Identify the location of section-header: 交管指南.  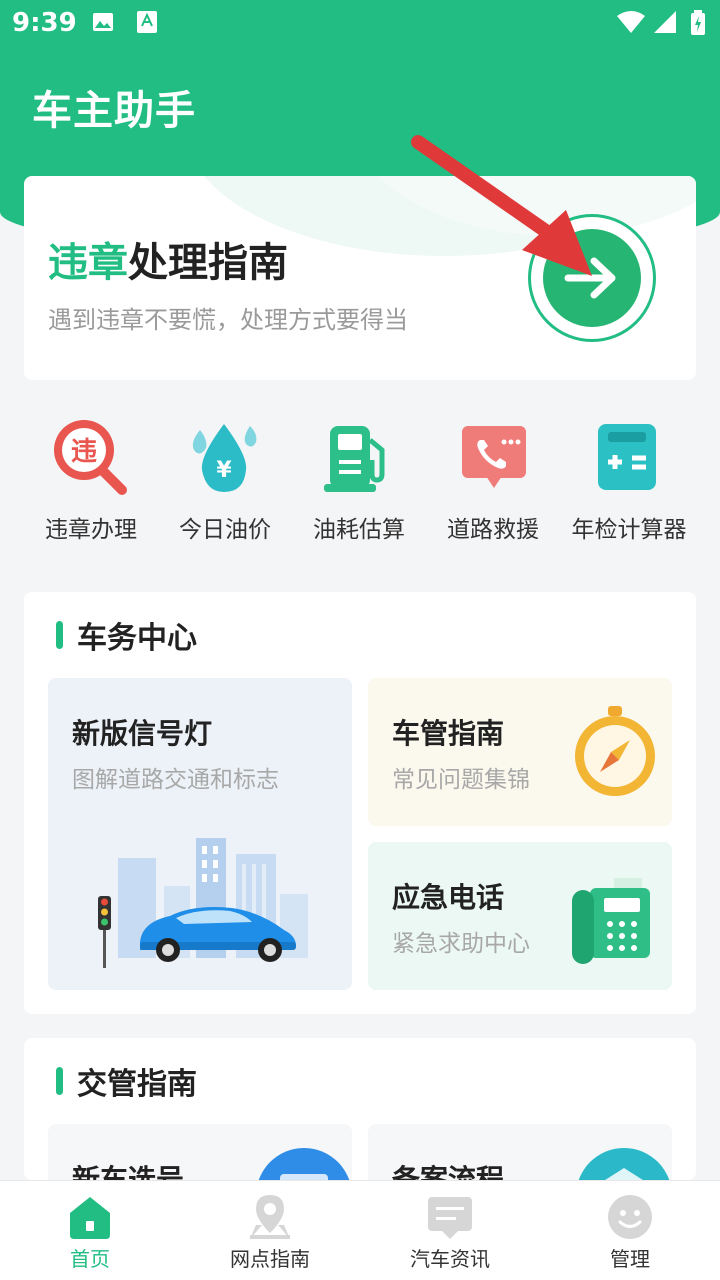
(126, 1084).